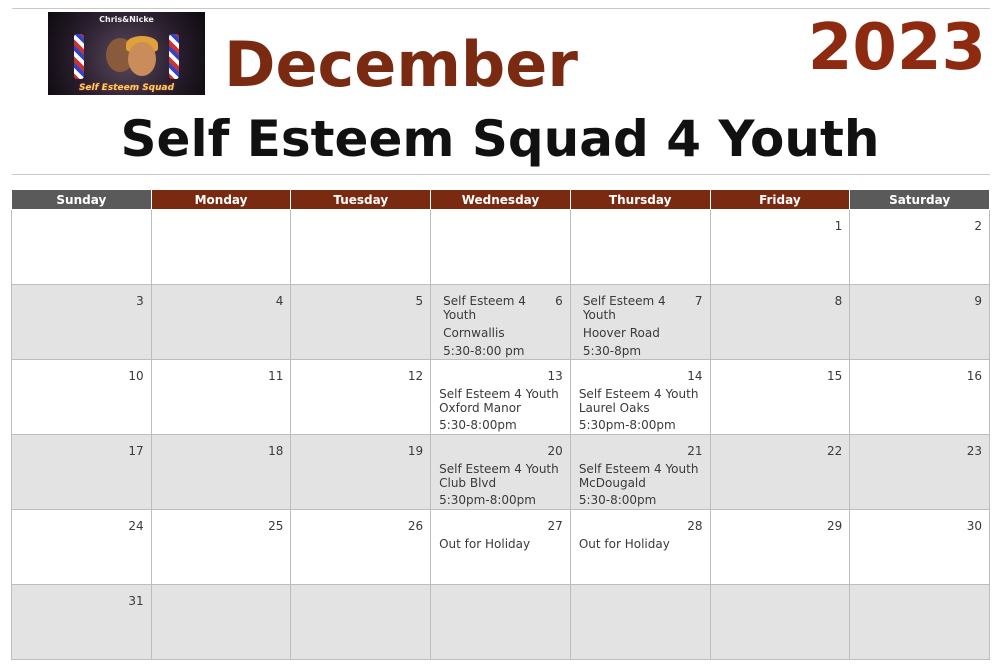 Image resolution: width=1000 pixels, height=667 pixels. What do you see at coordinates (276, 526) in the screenshot?
I see `day-number: 25` at bounding box center [276, 526].